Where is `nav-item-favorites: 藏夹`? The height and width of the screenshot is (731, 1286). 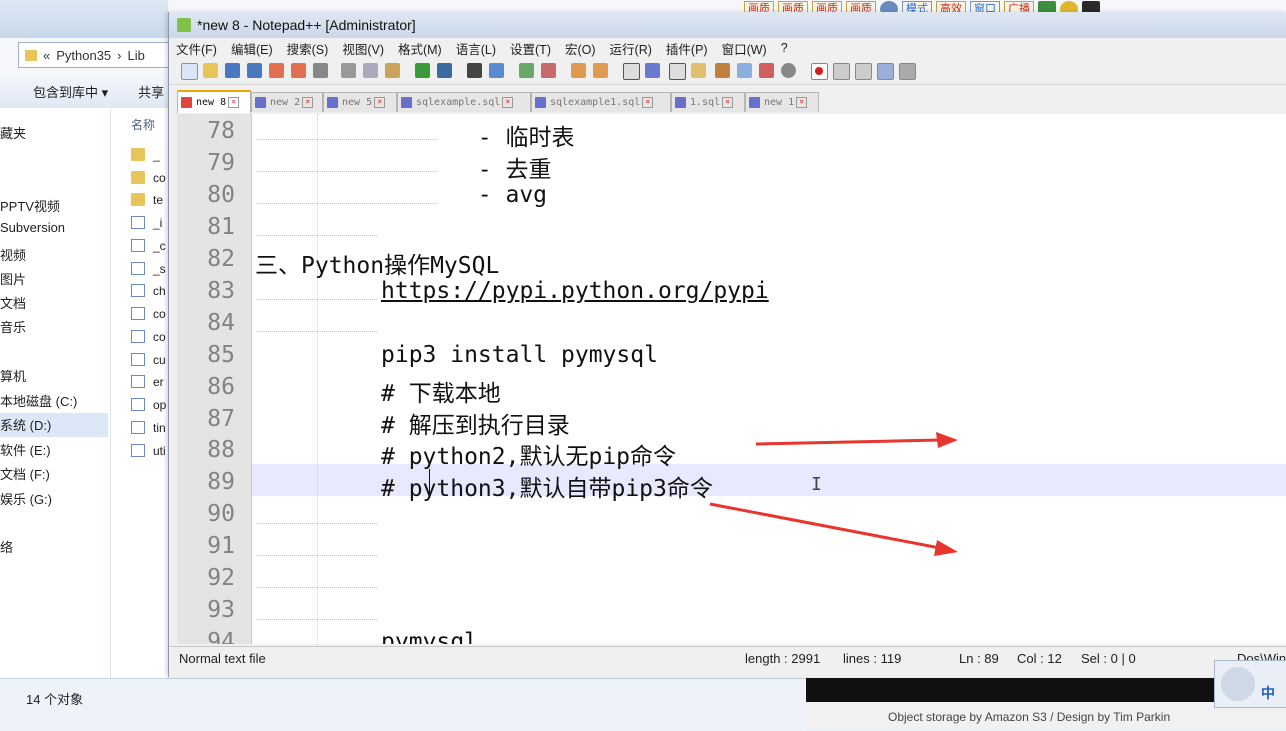 nav-item-favorites: 藏夹 is located at coordinates (13, 132).